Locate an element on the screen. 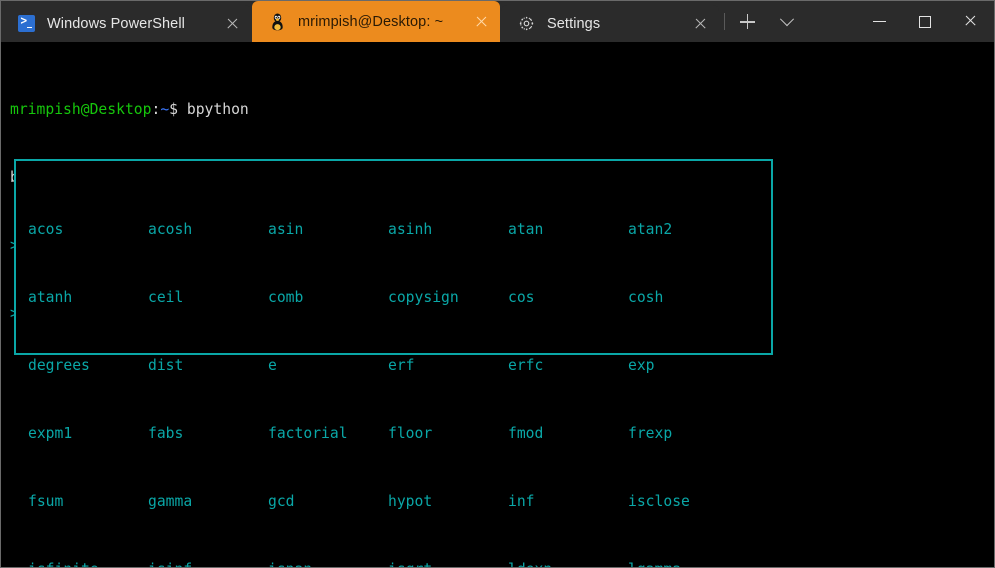  completion-row: expm1 fabs factorial floor fmod frexp is located at coordinates (399, 433).